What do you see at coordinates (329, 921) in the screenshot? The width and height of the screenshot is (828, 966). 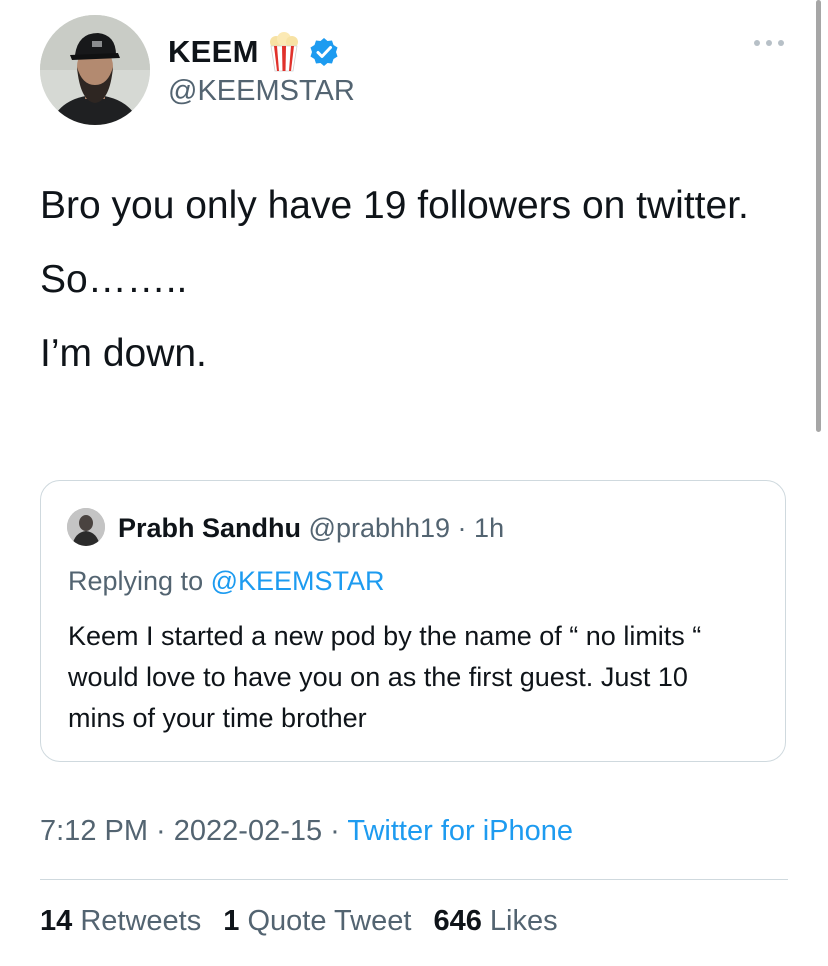 I see `quote-tweets-label: Quote Tweet` at bounding box center [329, 921].